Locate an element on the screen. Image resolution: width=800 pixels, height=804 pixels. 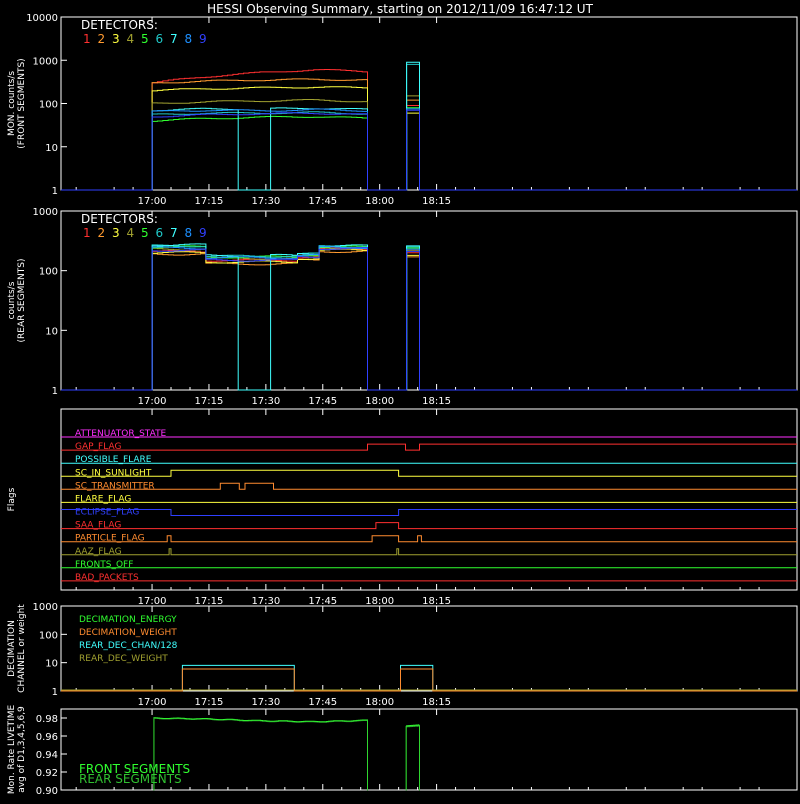
front-ytick-label: 10 is located at coordinates (51, 148).